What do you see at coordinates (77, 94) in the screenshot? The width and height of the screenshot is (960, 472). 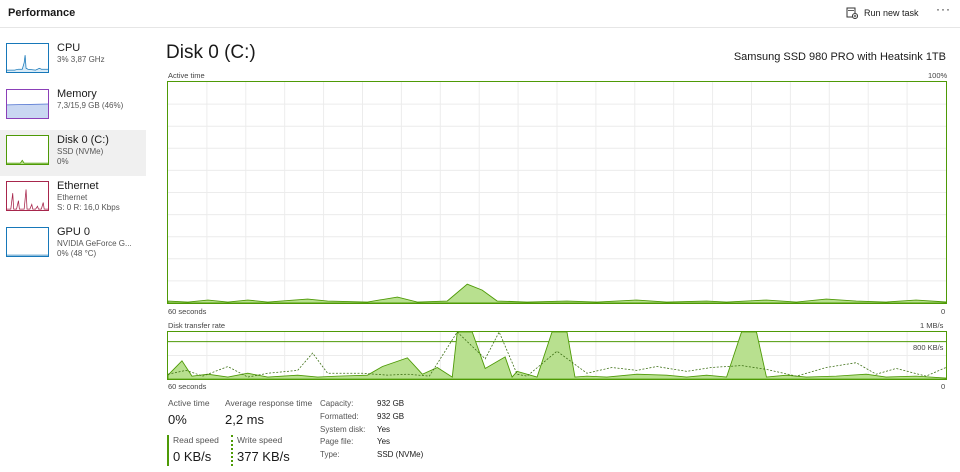 I see `sidebar-item-label: Memory` at bounding box center [77, 94].